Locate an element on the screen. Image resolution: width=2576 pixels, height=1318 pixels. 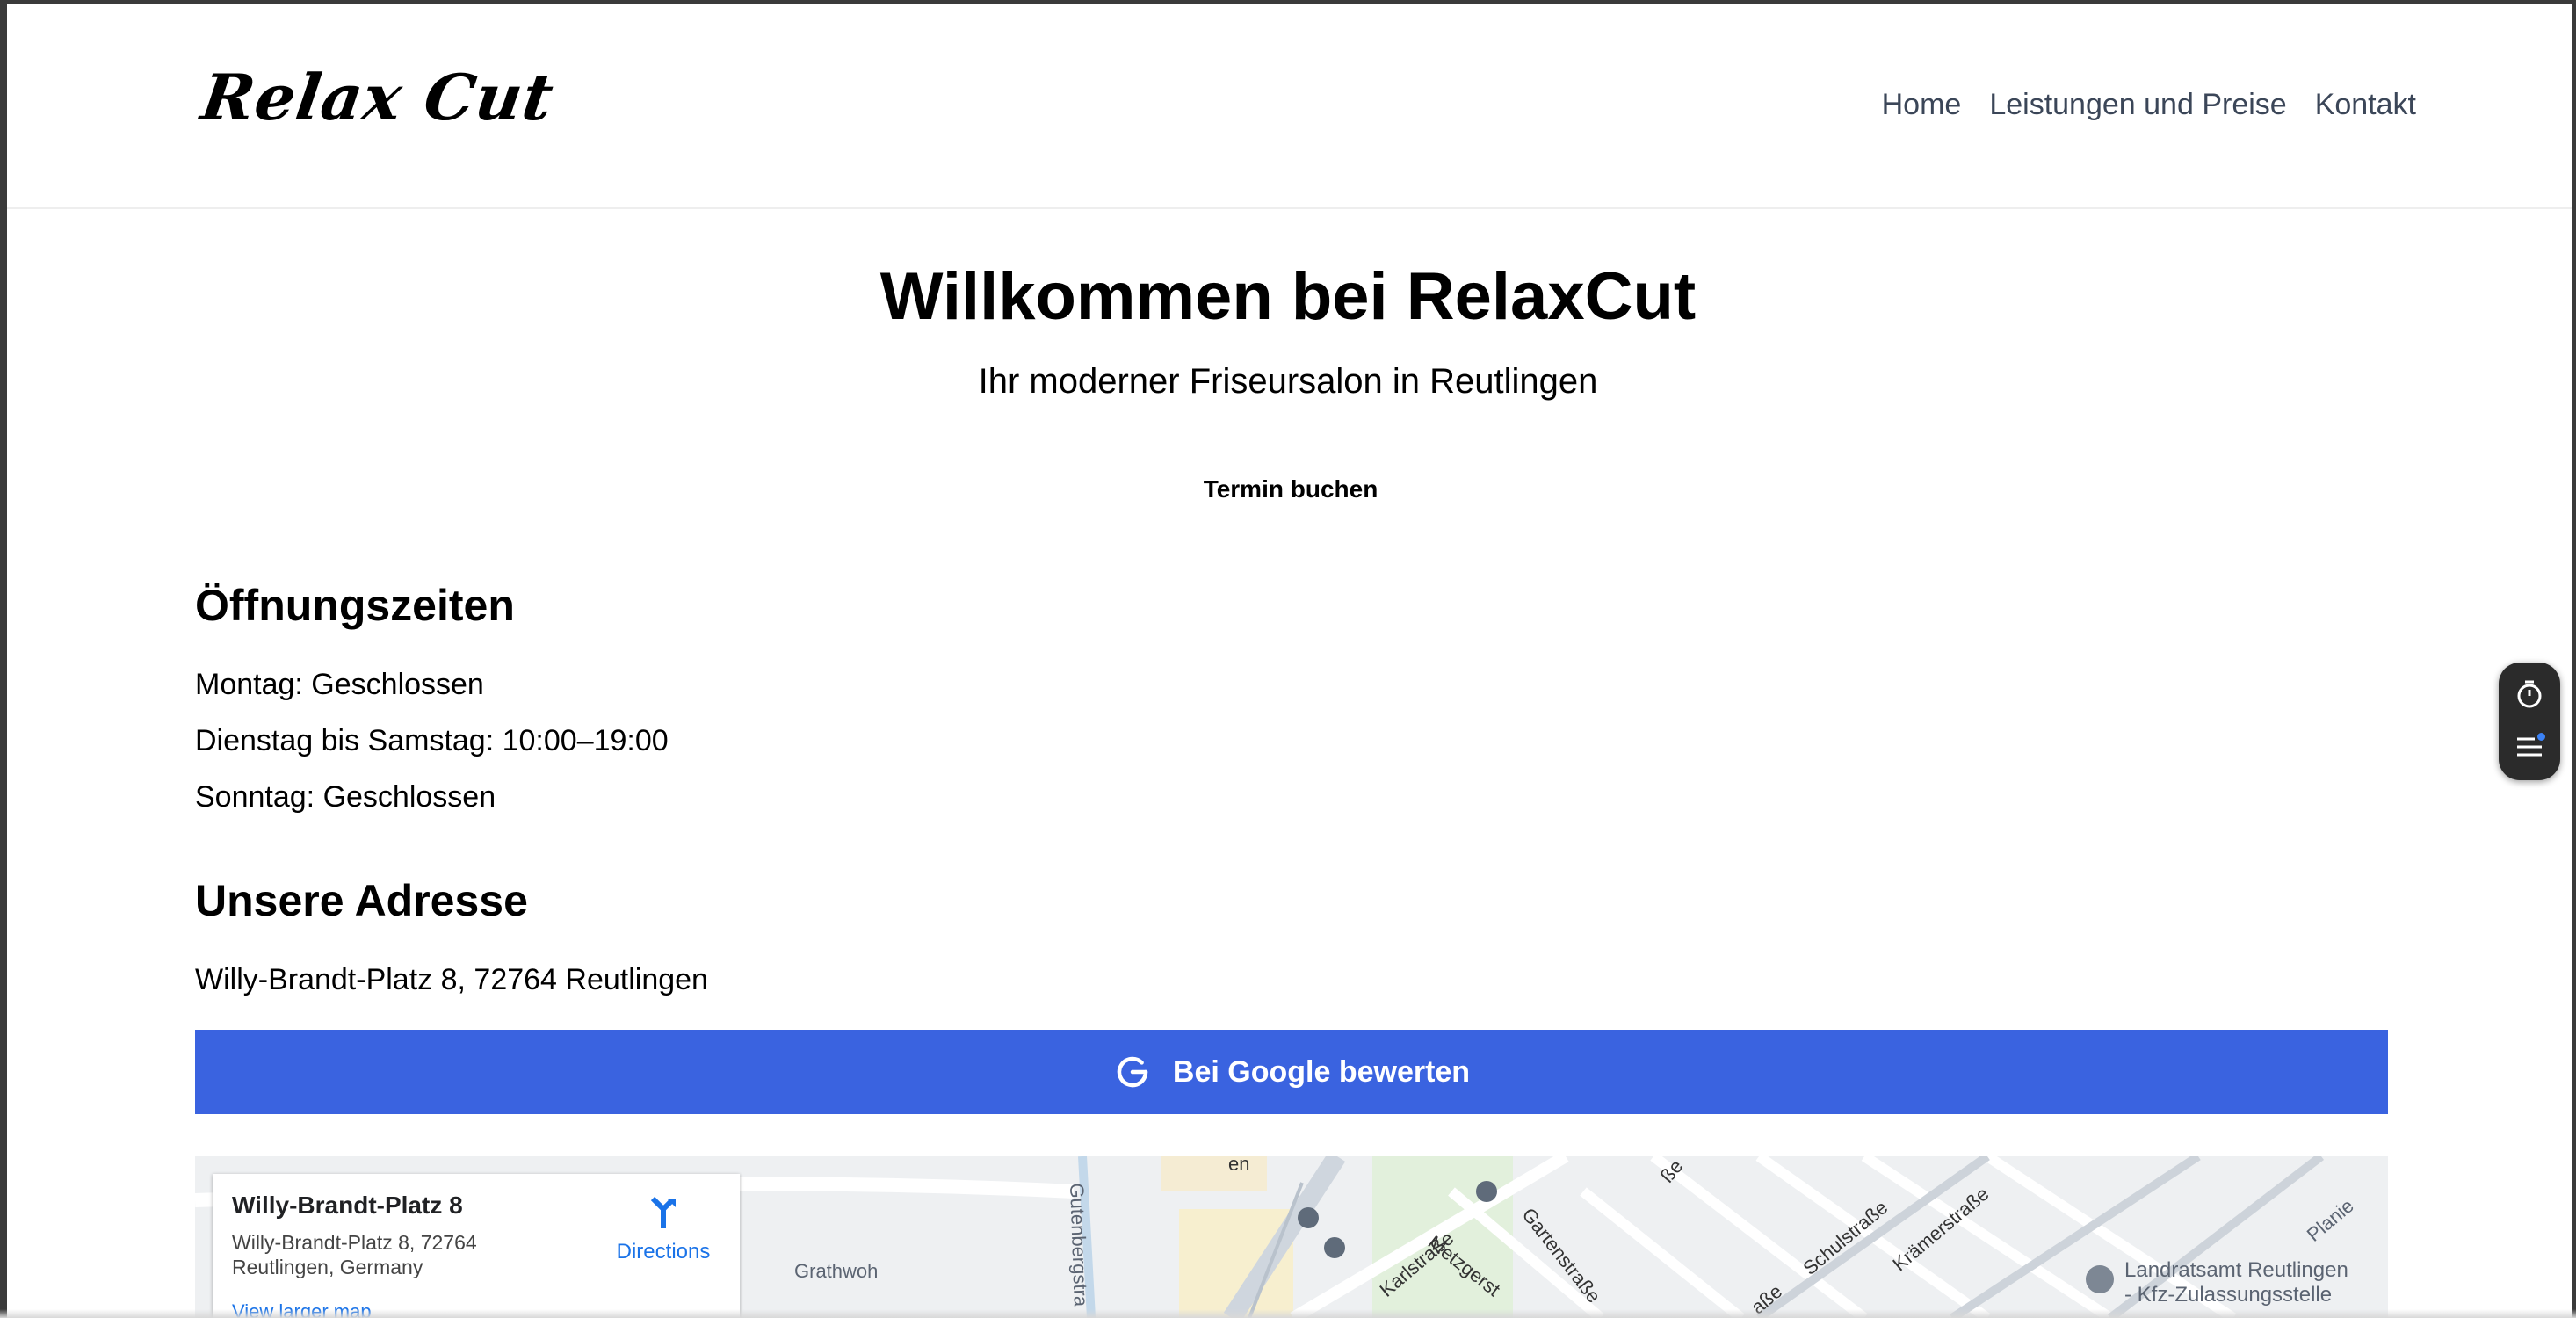
window-frame-right is located at coordinates (2574, 659).